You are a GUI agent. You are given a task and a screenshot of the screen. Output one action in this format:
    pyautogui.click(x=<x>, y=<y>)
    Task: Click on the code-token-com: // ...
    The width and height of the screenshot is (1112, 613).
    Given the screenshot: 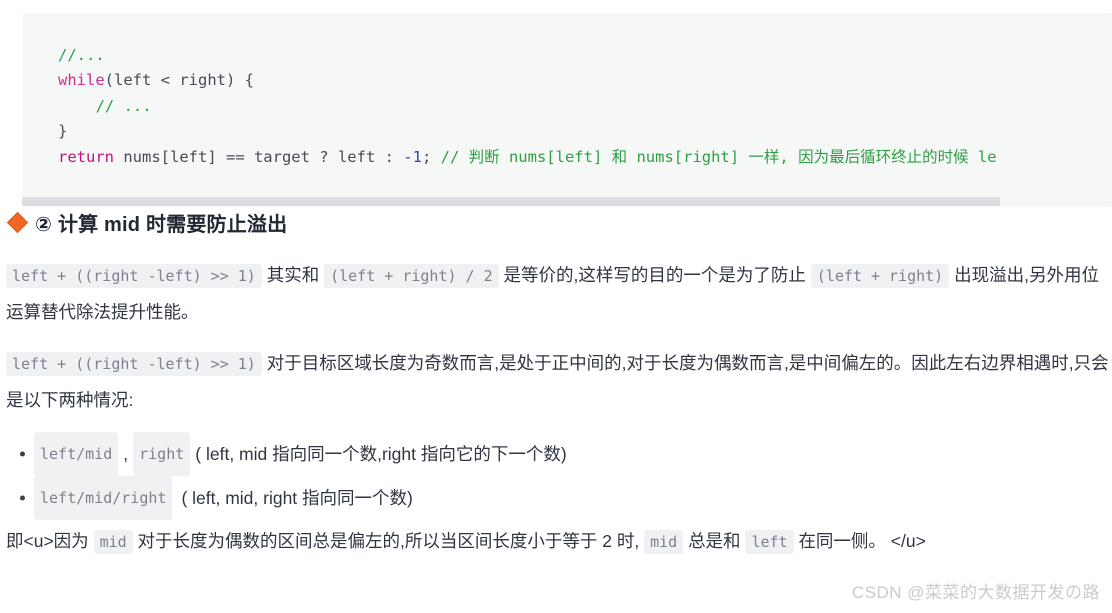 What is the action you would take?
    pyautogui.click(x=123, y=105)
    